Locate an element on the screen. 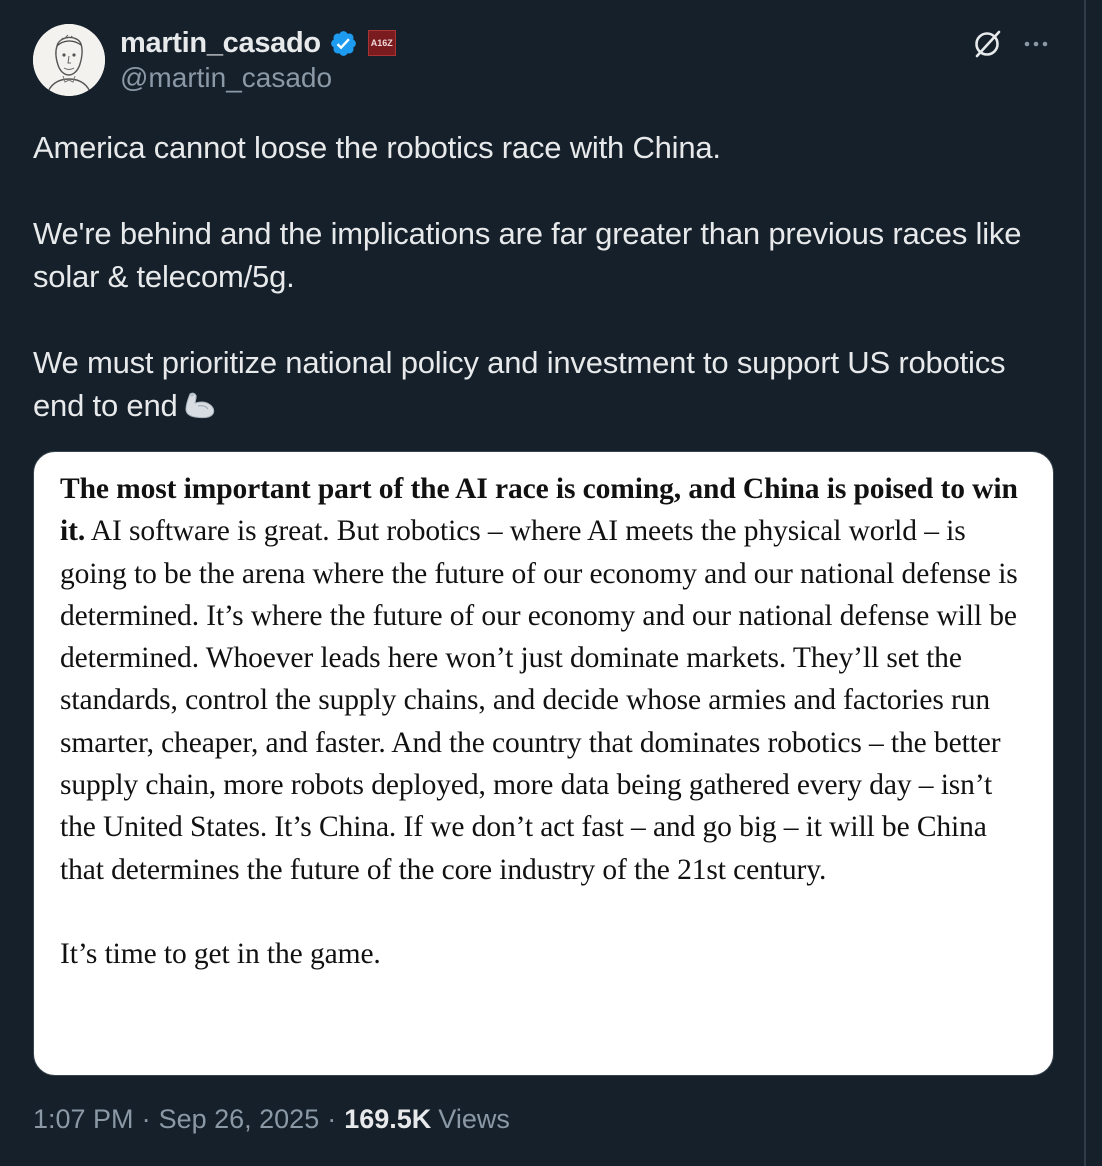  sketch-portrait-image is located at coordinates (69, 60).